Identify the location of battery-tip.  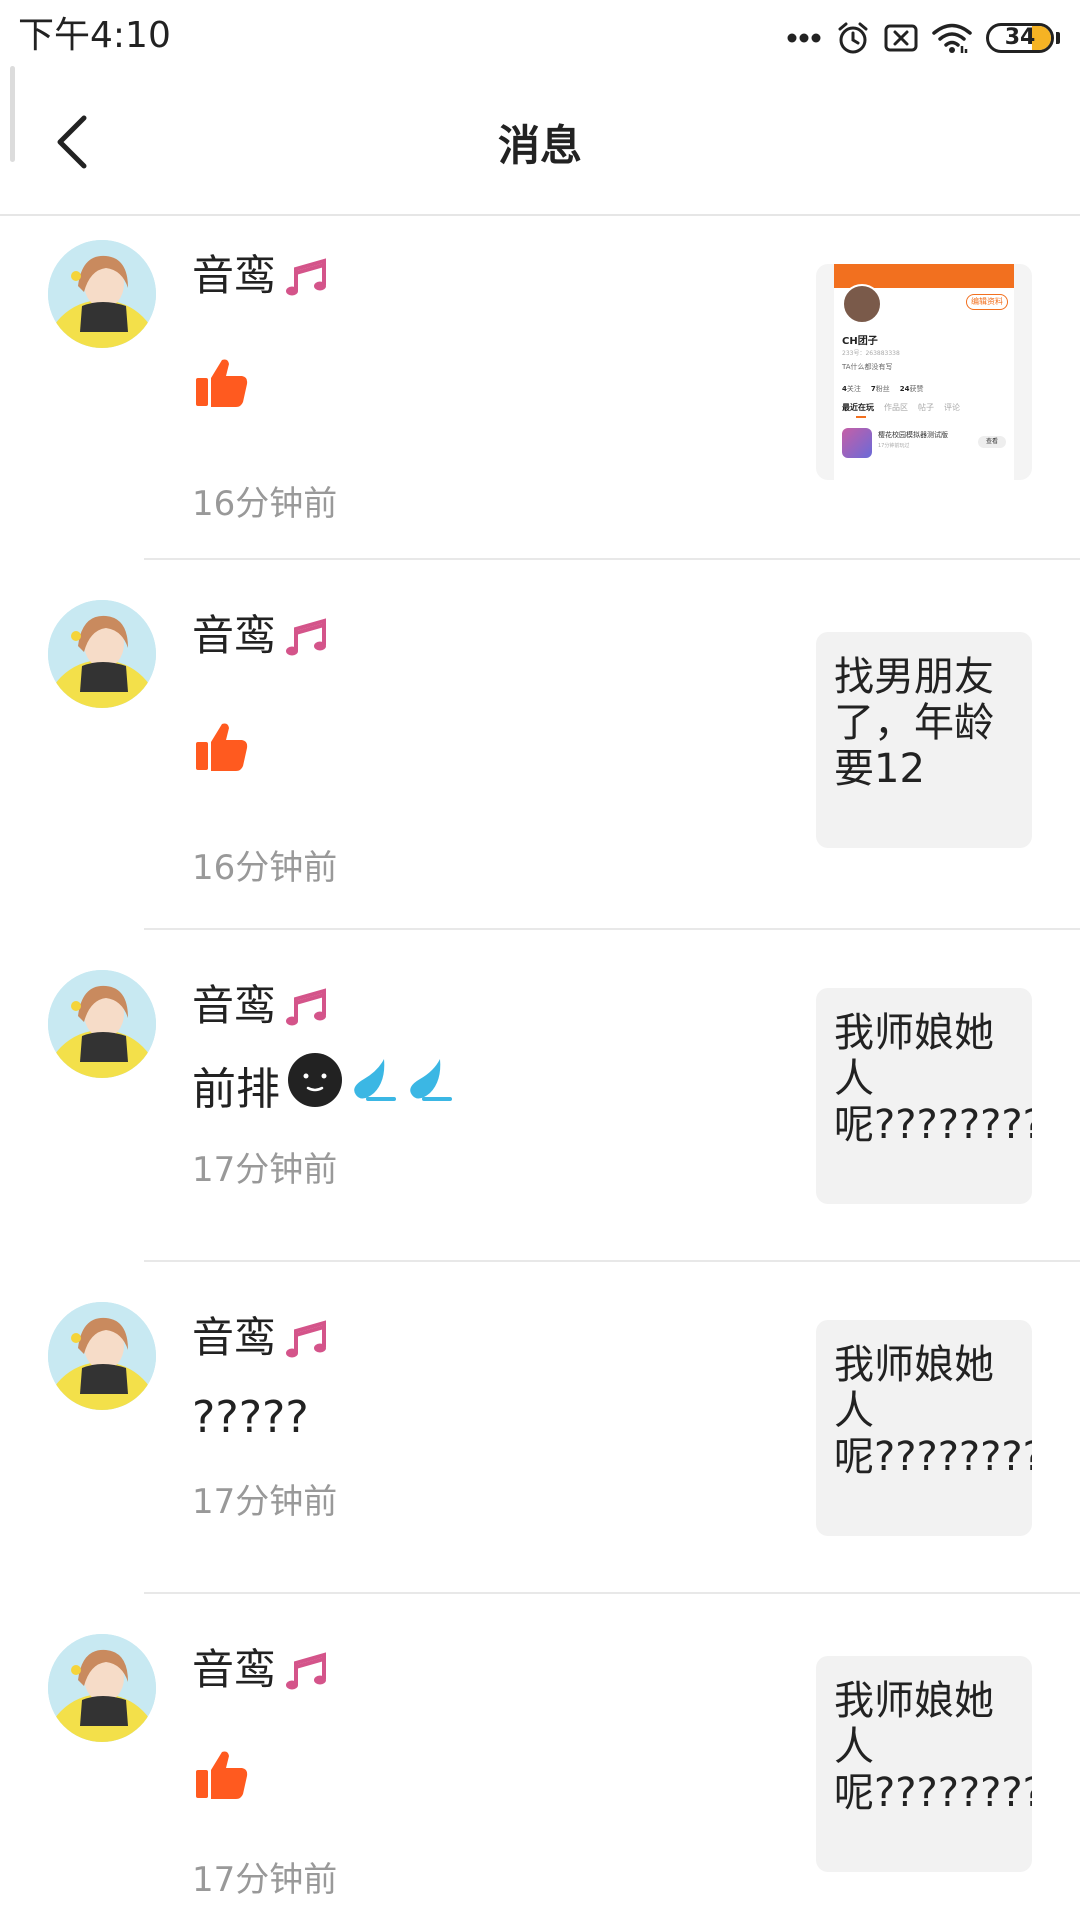
(1058, 38).